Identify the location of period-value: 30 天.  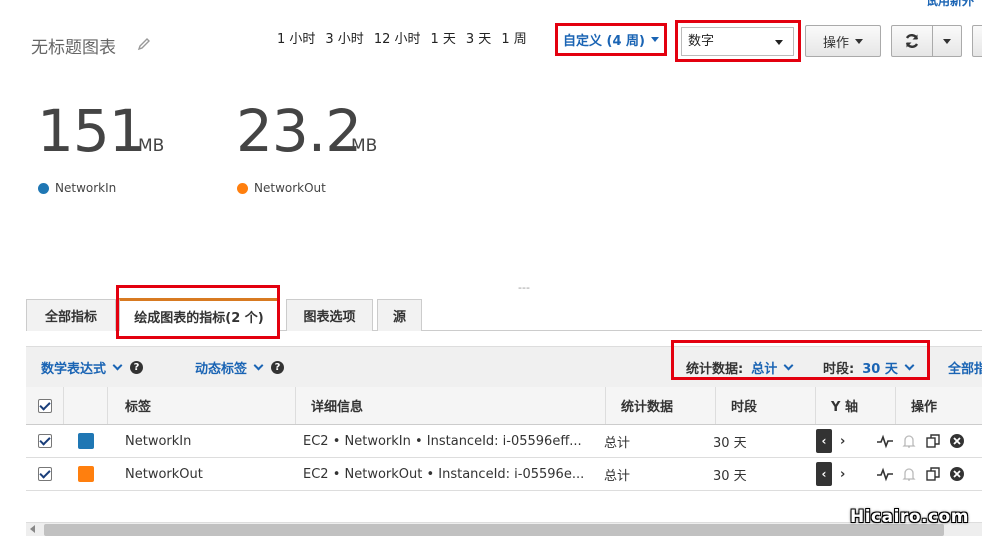
(880, 369).